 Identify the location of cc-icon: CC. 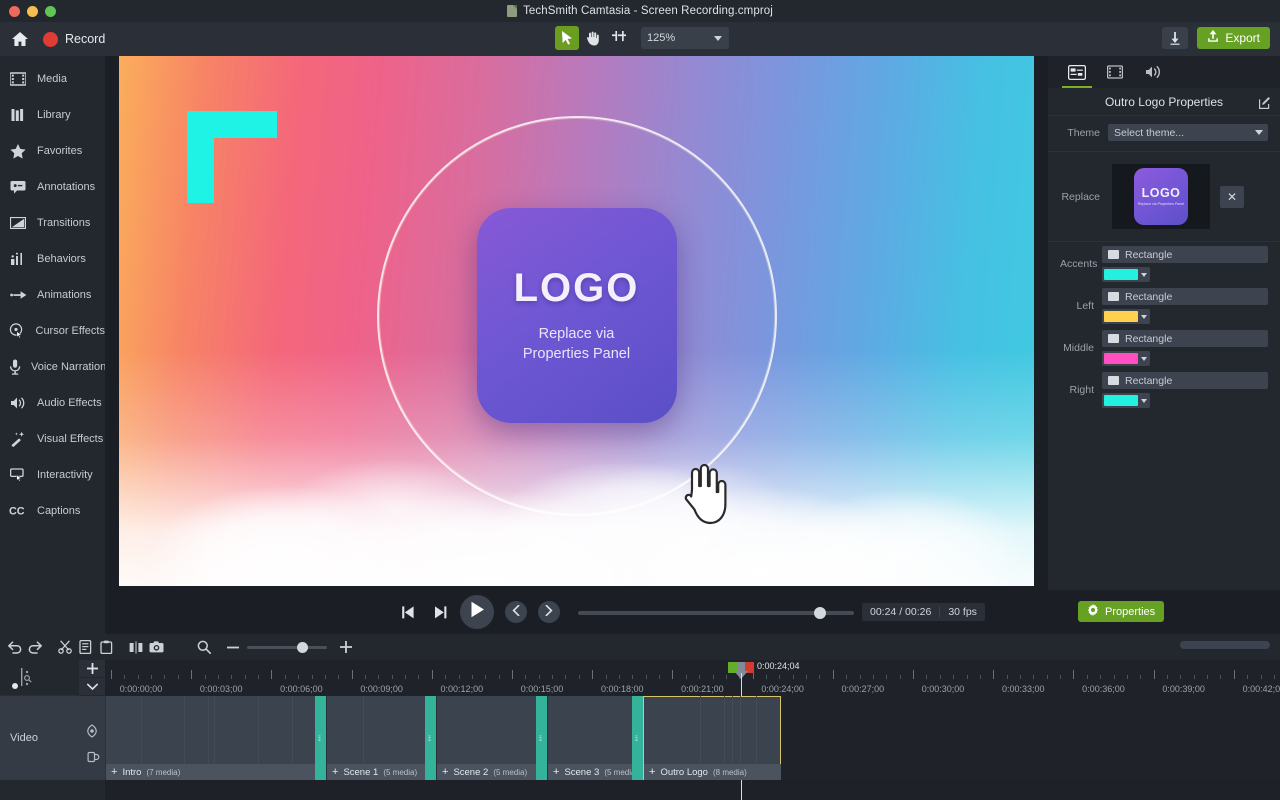
(18, 511).